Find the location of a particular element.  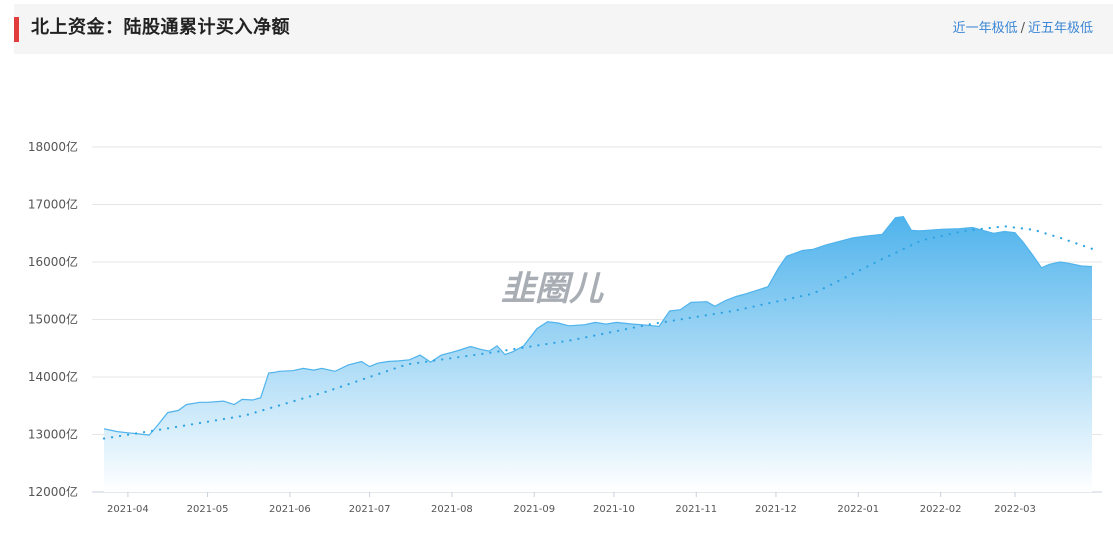

x-tick-label: 2021-06 is located at coordinates (290, 509).